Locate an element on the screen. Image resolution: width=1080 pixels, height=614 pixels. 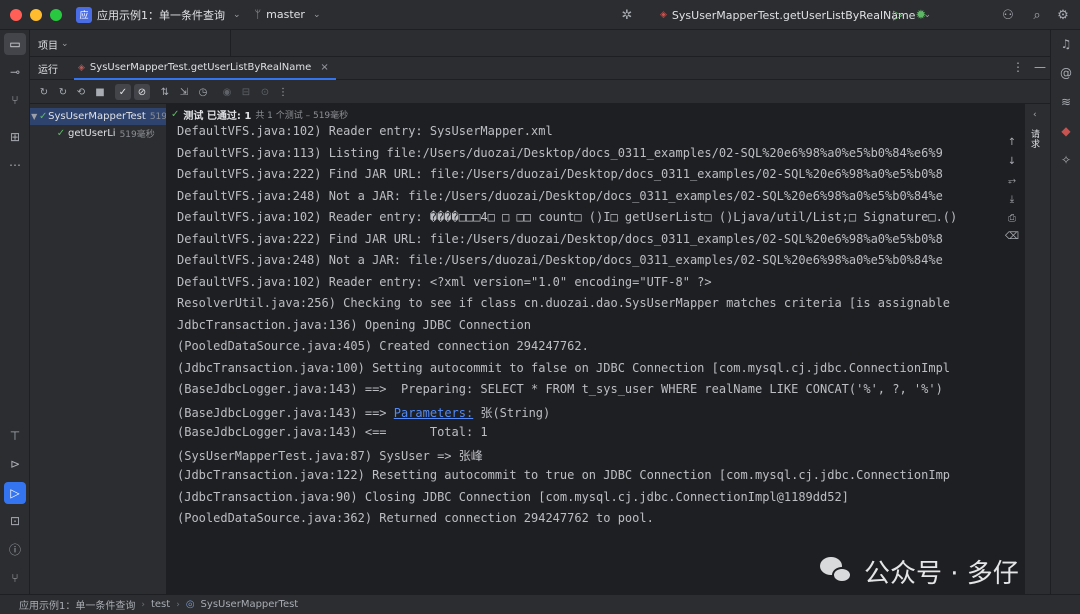
wechat-logo-icon is located at coordinates (837, 571).